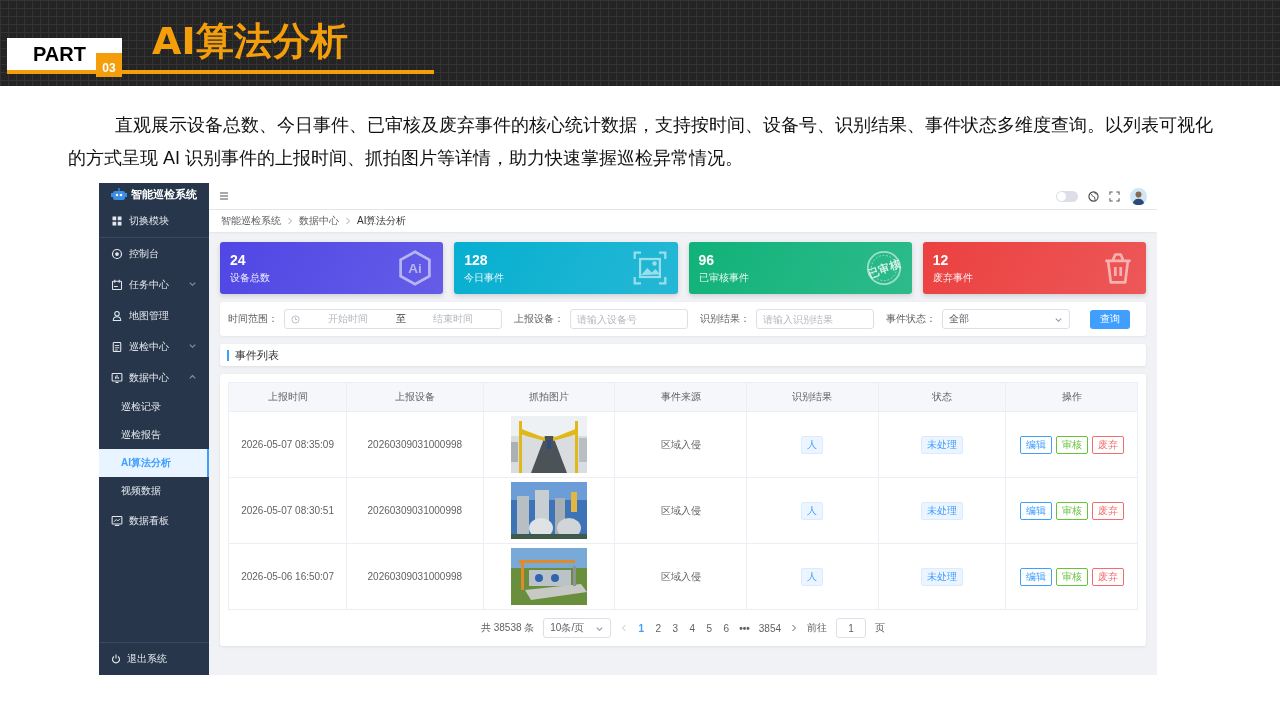 This screenshot has width=1280, height=720. I want to click on page-number: 2, so click(658, 628).